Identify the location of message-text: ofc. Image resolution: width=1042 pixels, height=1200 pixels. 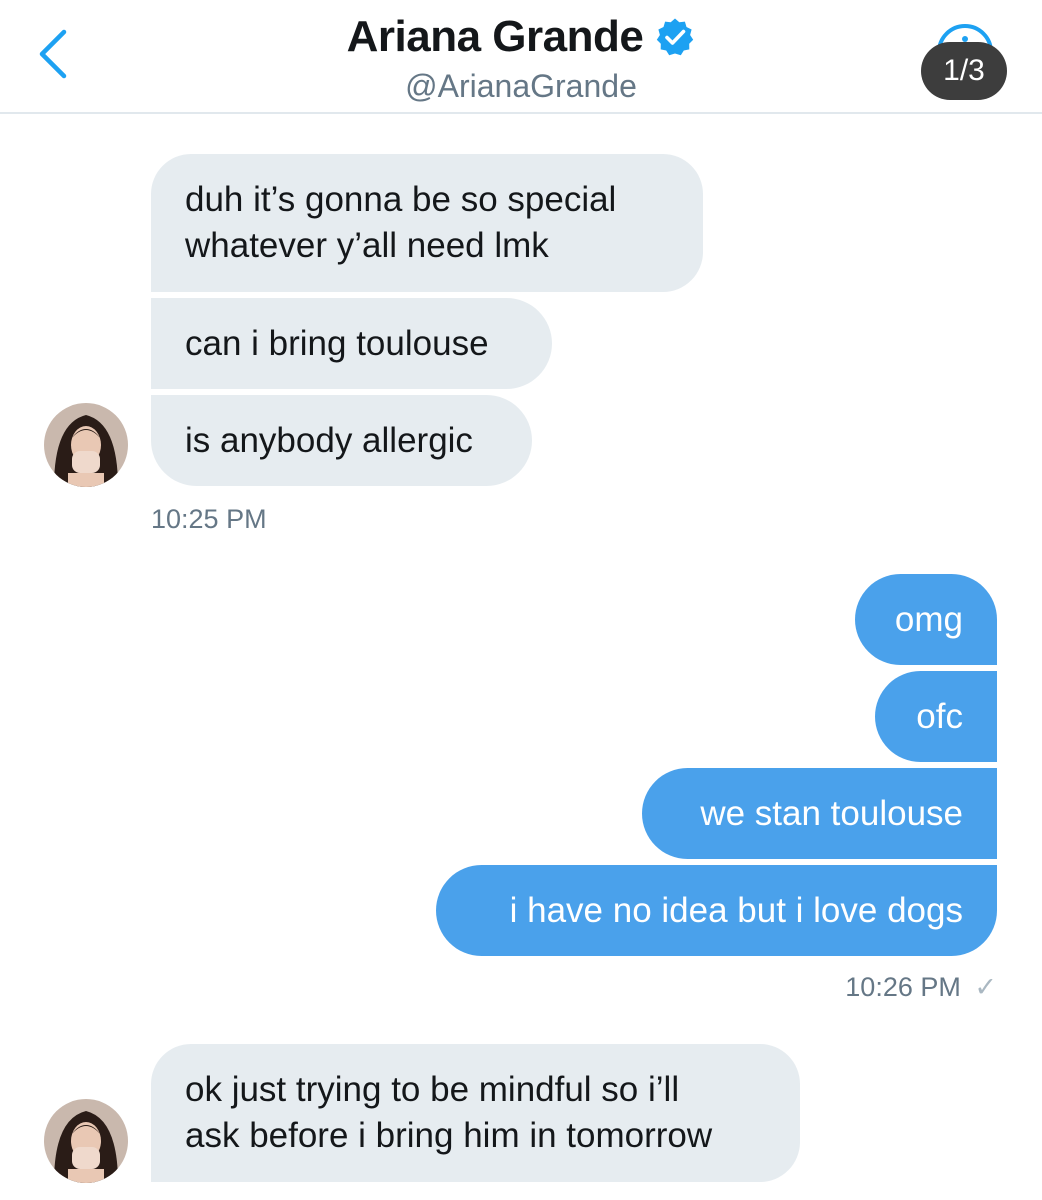
(939, 716).